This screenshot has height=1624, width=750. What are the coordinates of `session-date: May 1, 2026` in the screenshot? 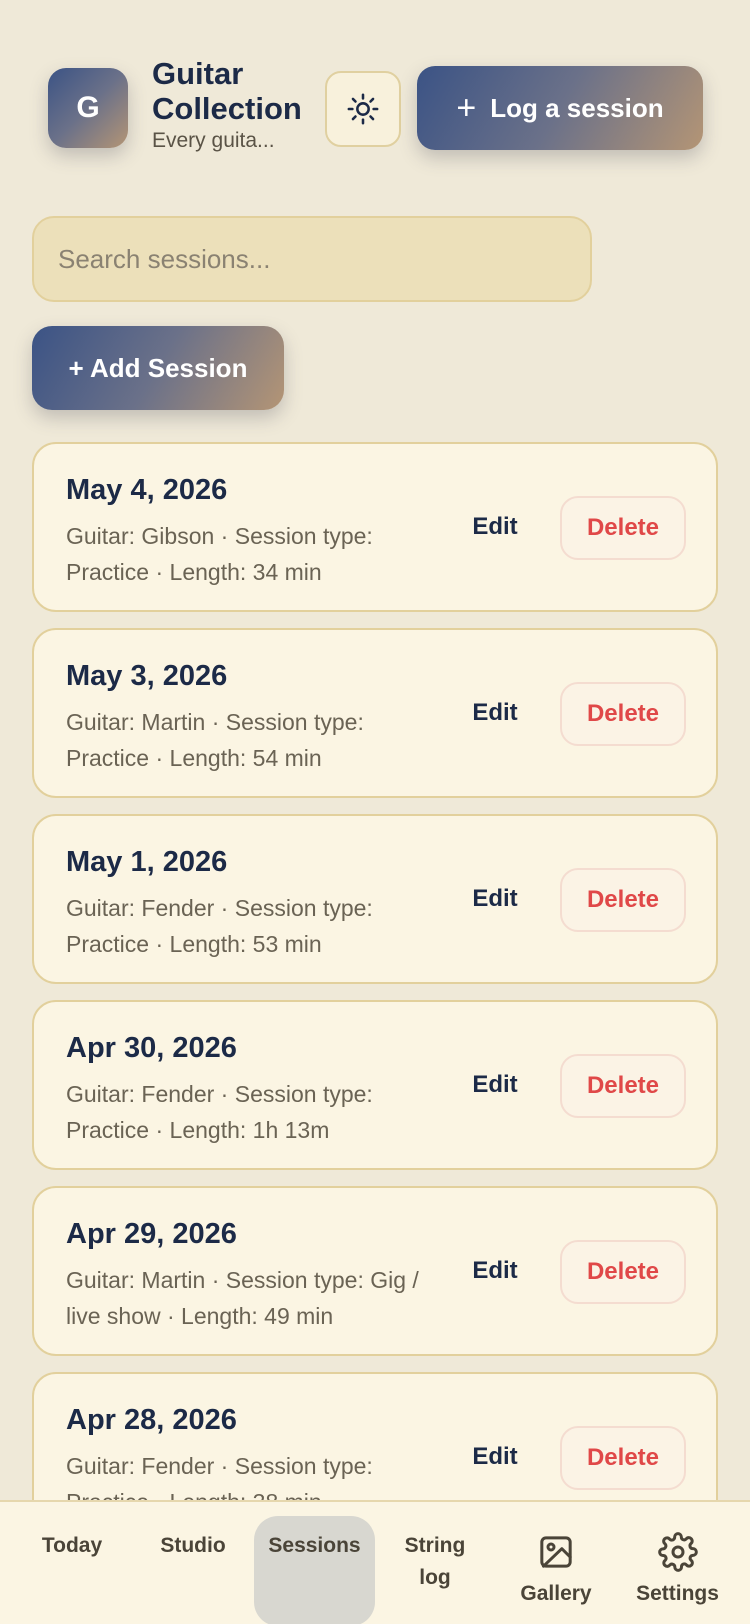 It's located at (147, 862).